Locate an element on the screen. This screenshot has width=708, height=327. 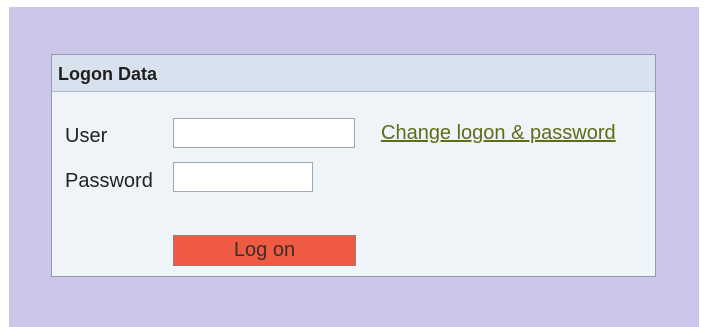
user-label: User is located at coordinates (86, 136).